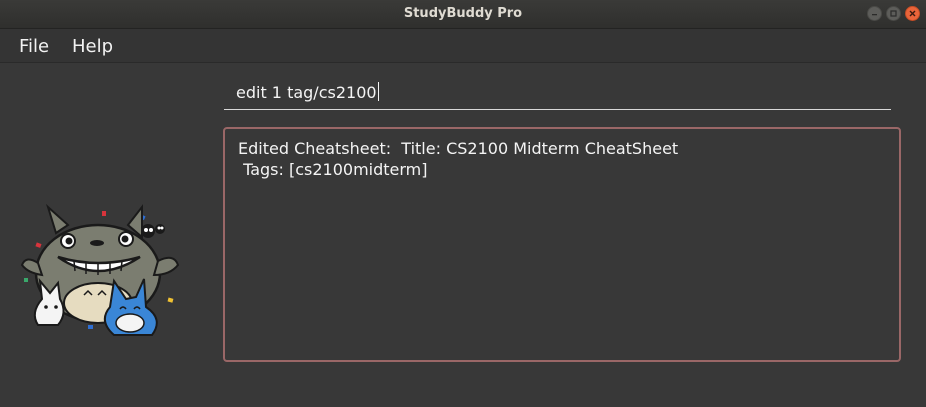 This screenshot has height=407, width=926. What do you see at coordinates (463, 46) in the screenshot?
I see `menu-bar: File Help` at bounding box center [463, 46].